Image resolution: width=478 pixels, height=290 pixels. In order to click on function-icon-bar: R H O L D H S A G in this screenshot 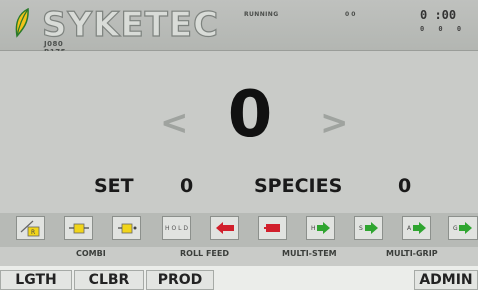, I will do `click(239, 230)`.